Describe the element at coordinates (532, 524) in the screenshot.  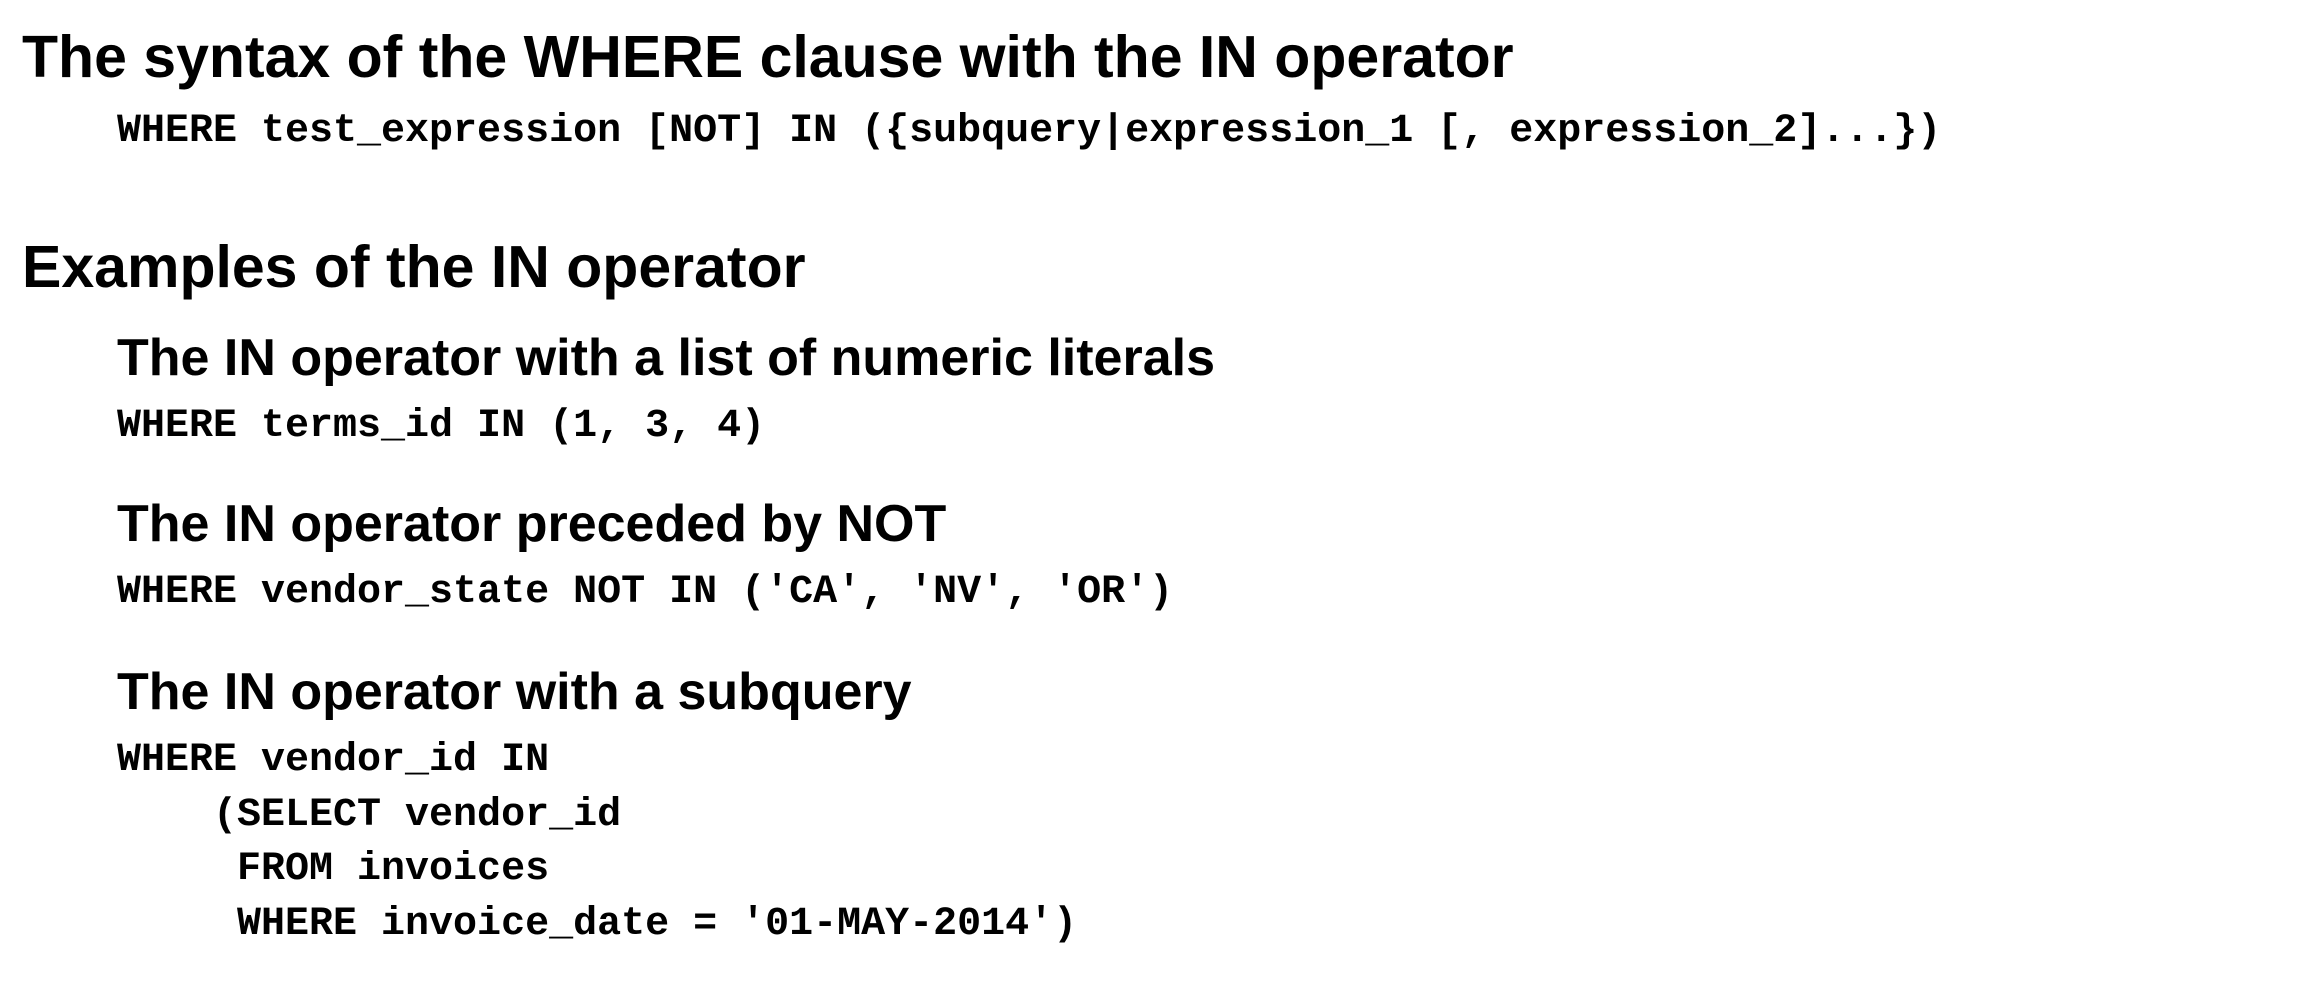
I see `example-title-not-in: The IN operator preceded by NOT` at that location.